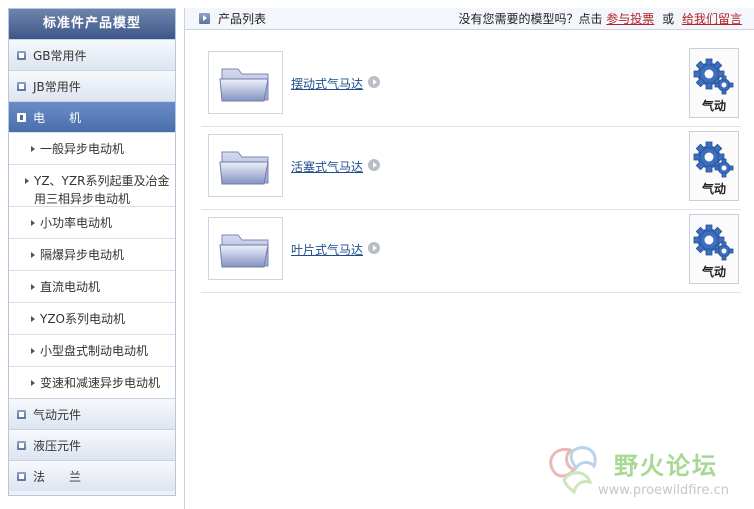  What do you see at coordinates (92, 444) in the screenshot?
I see `sidebar-category-hydraulic: 液压元件` at bounding box center [92, 444].